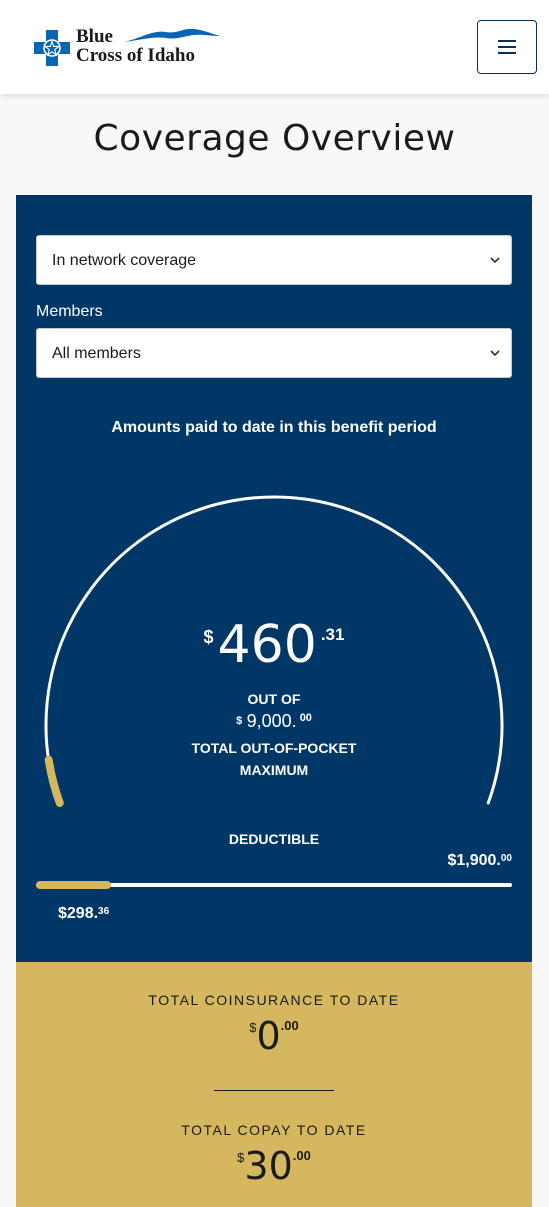 The width and height of the screenshot is (549, 1207). Describe the element at coordinates (78, 913) in the screenshot. I see `deductible-paid-whole: $298.` at that location.